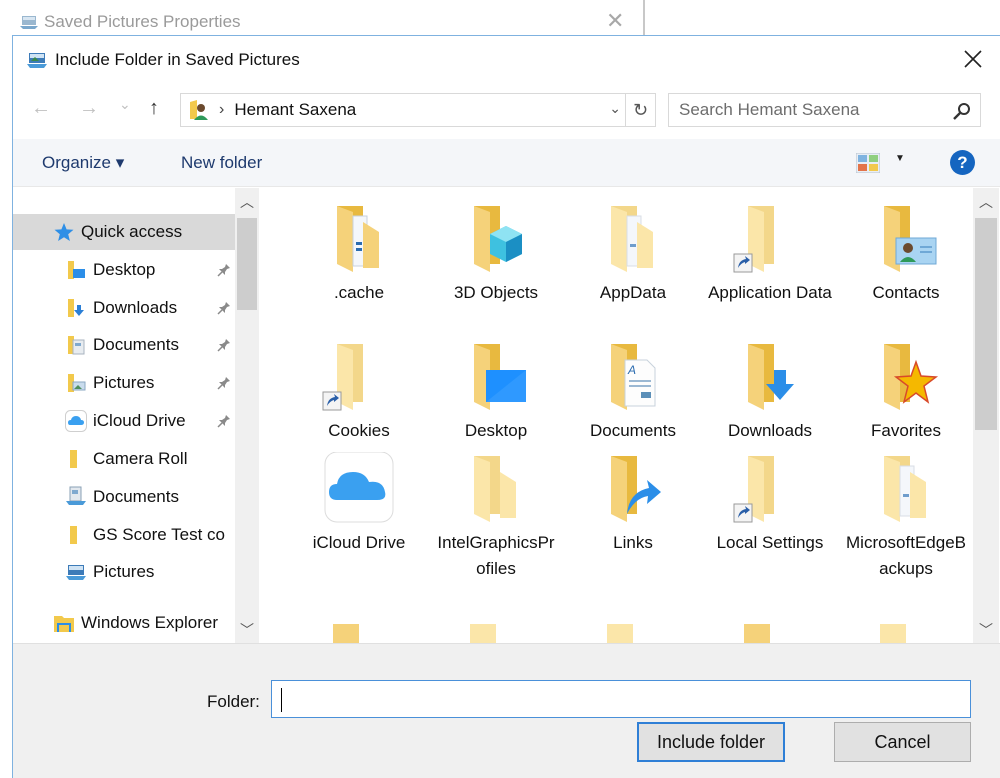  I want to click on sidebar-item-label: Quick access, so click(132, 231).